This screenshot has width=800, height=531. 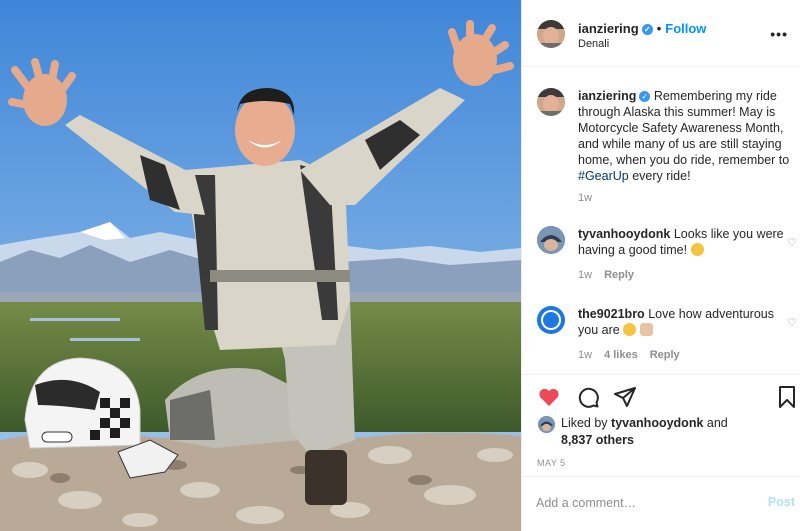 What do you see at coordinates (646, 329) in the screenshot?
I see `fist-emoji-icon` at bounding box center [646, 329].